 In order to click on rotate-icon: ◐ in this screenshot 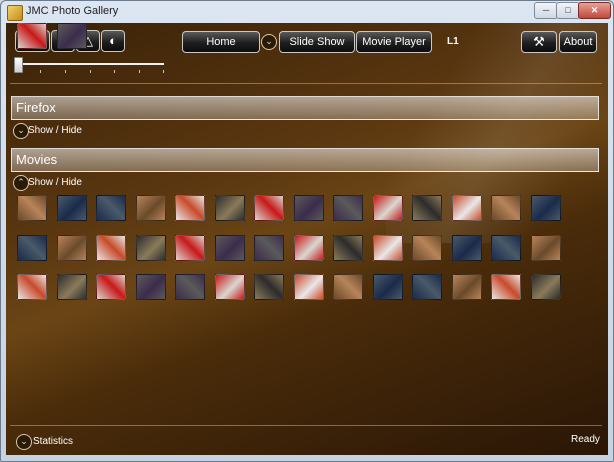, I will do `click(113, 40)`.